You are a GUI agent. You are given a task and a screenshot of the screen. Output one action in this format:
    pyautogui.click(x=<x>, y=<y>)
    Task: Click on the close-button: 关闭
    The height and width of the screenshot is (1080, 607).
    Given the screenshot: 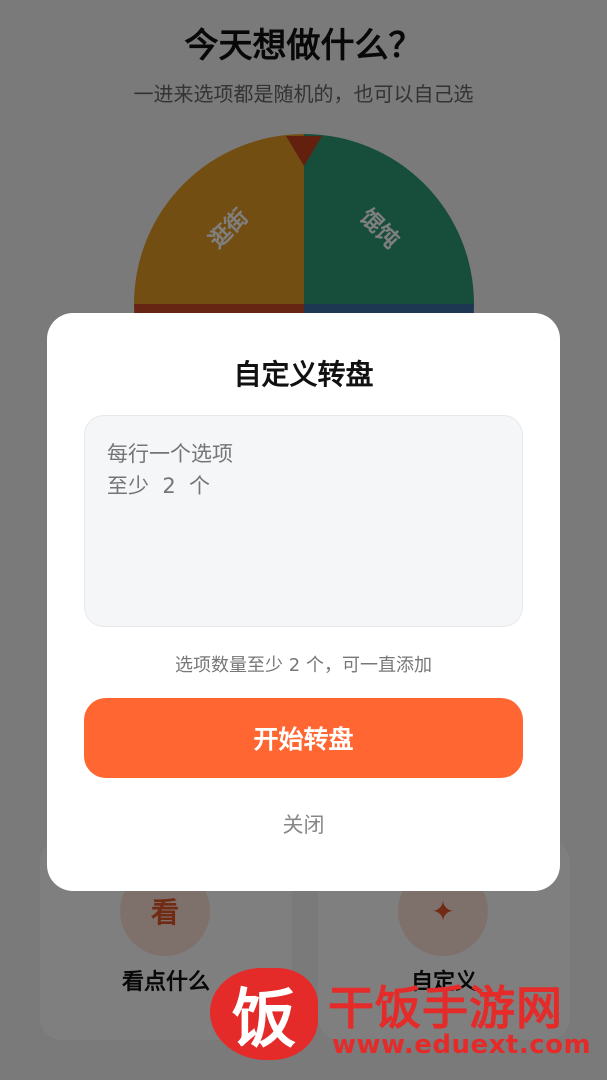 What is the action you would take?
    pyautogui.click(x=303, y=824)
    